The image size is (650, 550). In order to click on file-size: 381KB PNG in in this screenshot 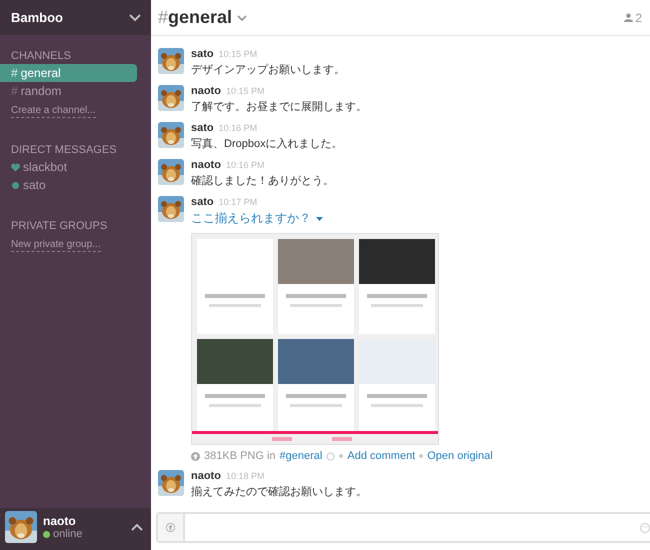, I will do `click(240, 456)`.